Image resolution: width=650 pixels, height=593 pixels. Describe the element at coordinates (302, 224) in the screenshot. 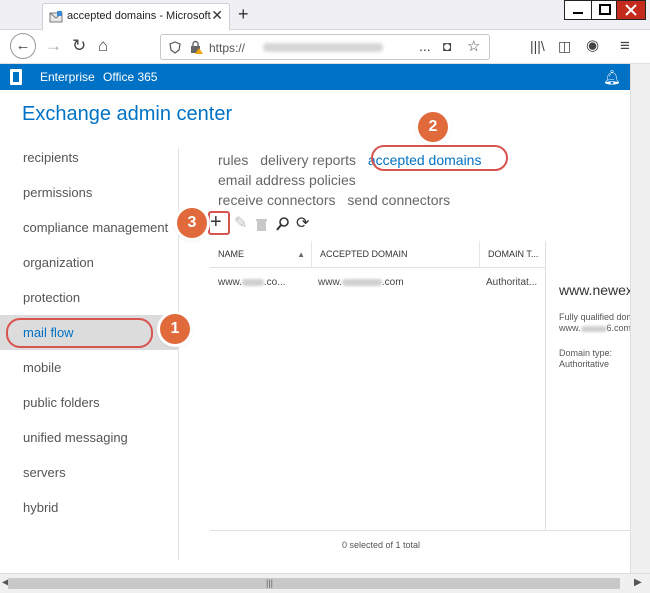

I see `refresh-icon: ⟳` at that location.